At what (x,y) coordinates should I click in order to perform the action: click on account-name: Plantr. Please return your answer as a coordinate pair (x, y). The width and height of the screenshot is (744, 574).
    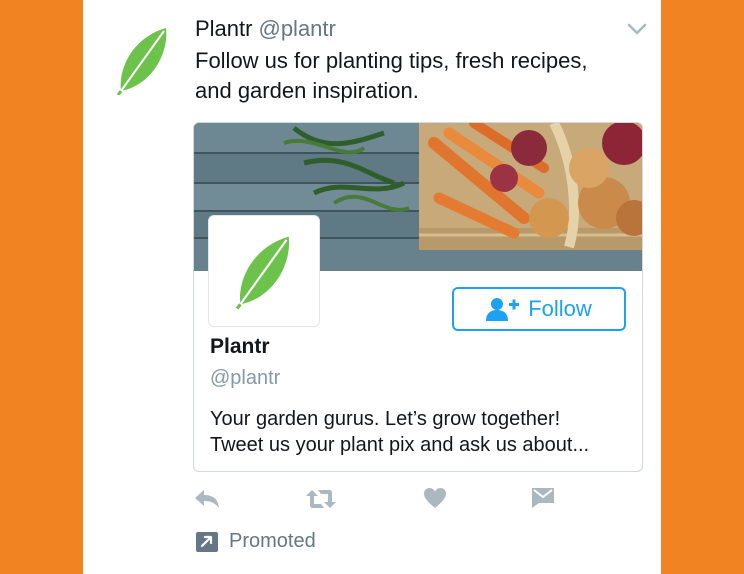
    Looking at the image, I should click on (223, 28).